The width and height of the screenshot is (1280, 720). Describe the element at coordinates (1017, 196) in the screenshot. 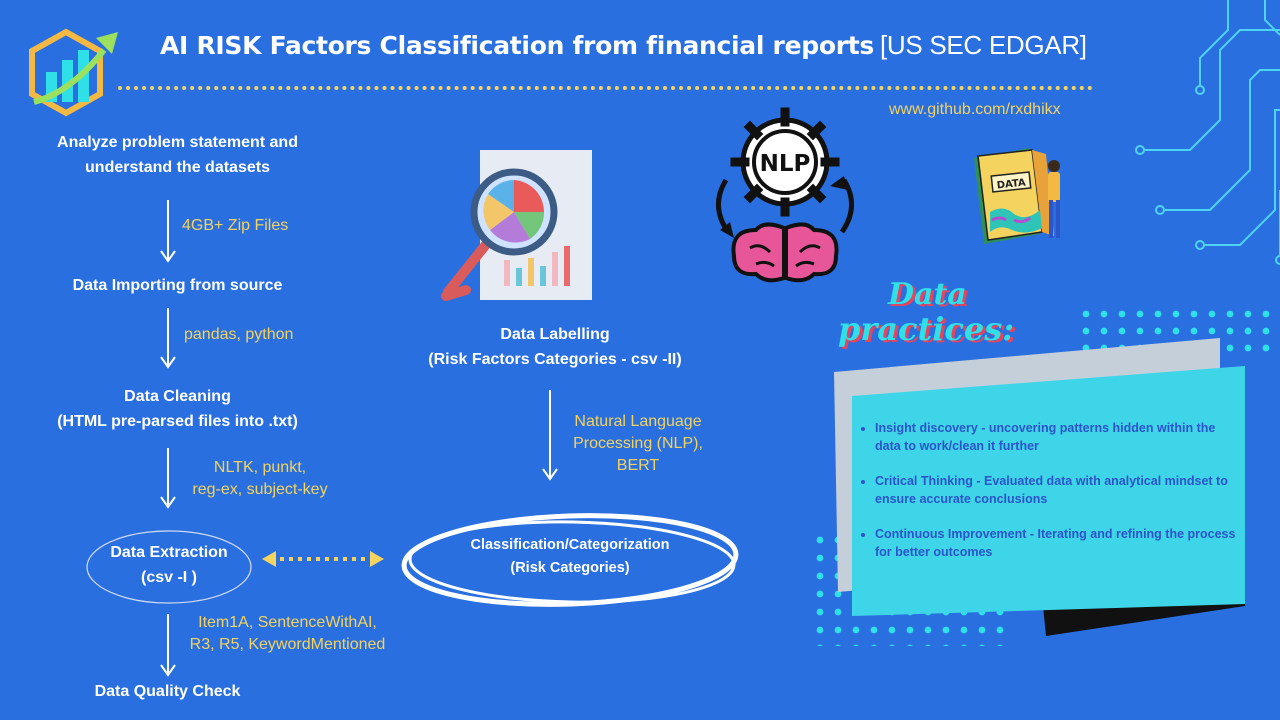

I see `data-book-icon: DATA` at that location.